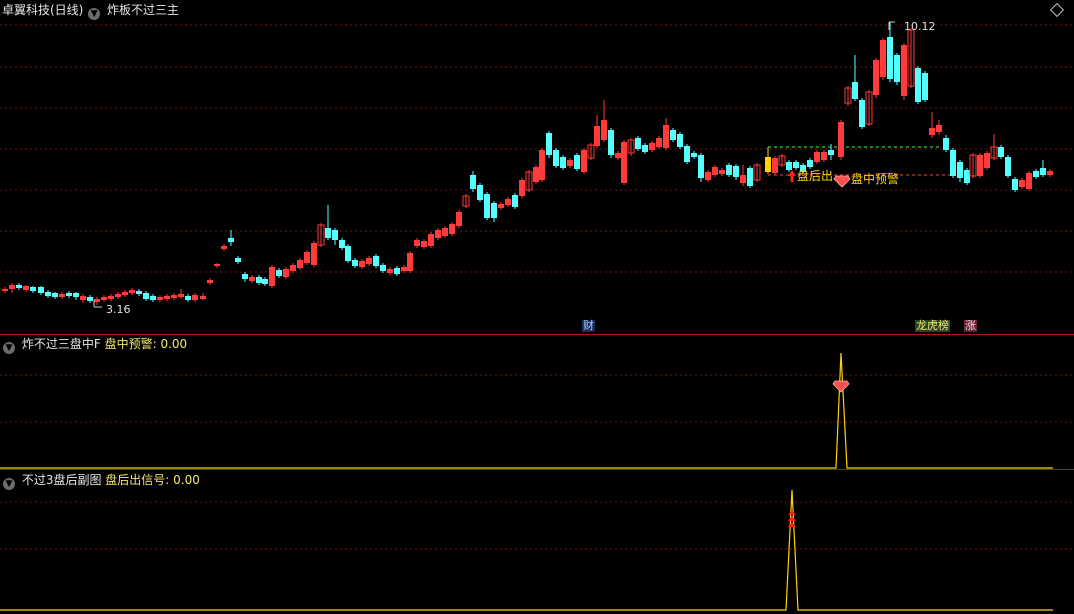 This screenshot has height=614, width=1074. Describe the element at coordinates (588, 326) in the screenshot. I see `finance-tag: 财` at that location.